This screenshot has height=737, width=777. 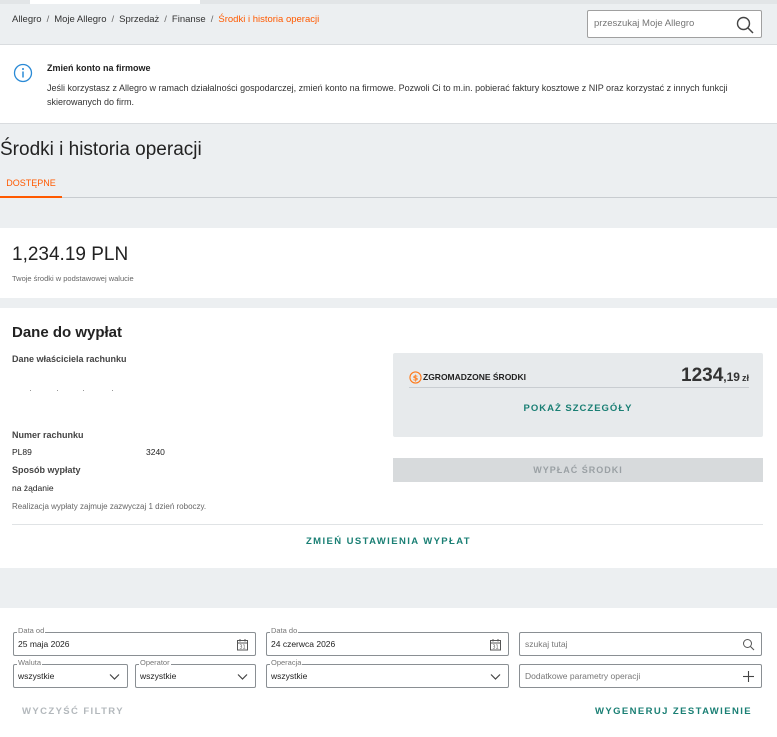 I want to click on breadcrumb-item-moje-allegro: Moje Allegro, so click(x=80, y=19).